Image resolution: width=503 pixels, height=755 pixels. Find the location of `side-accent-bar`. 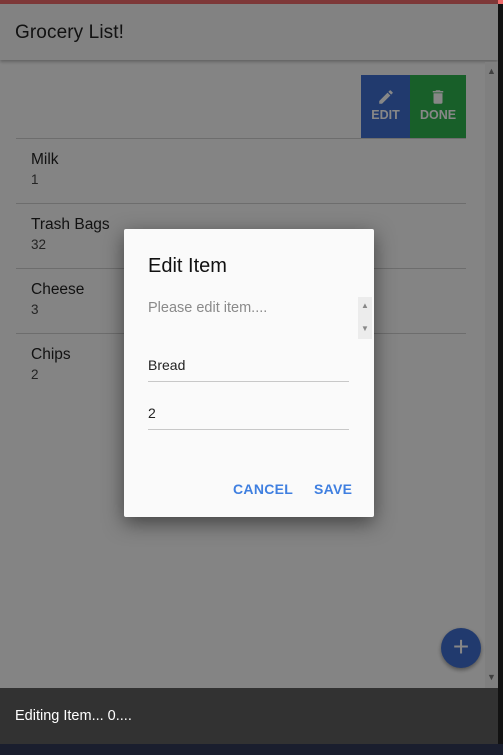

side-accent-bar is located at coordinates (500, 2).